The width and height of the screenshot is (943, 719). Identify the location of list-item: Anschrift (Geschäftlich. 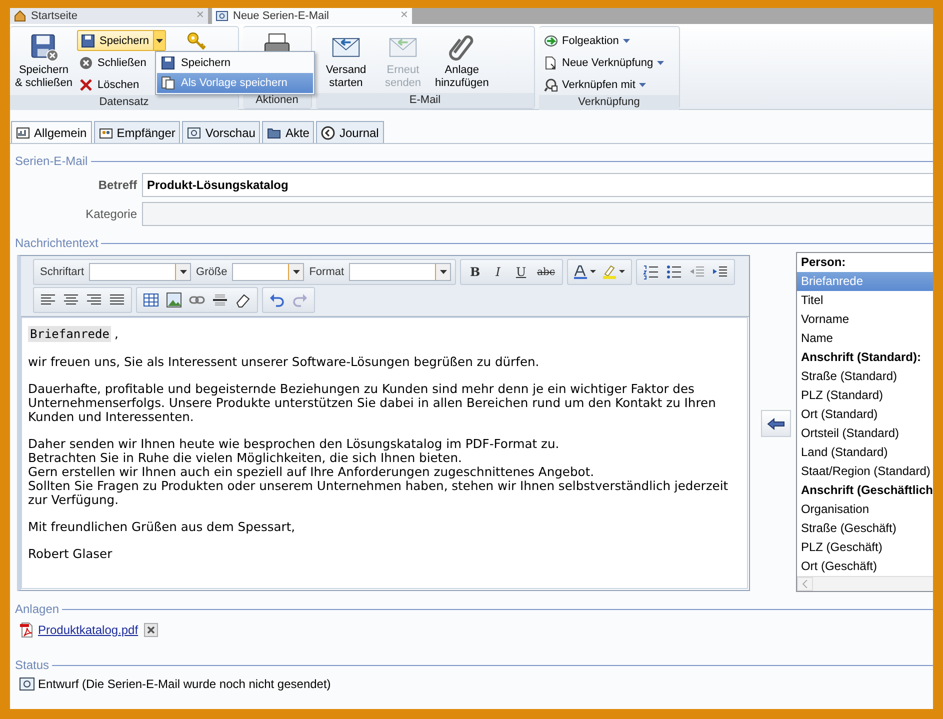
(864, 490).